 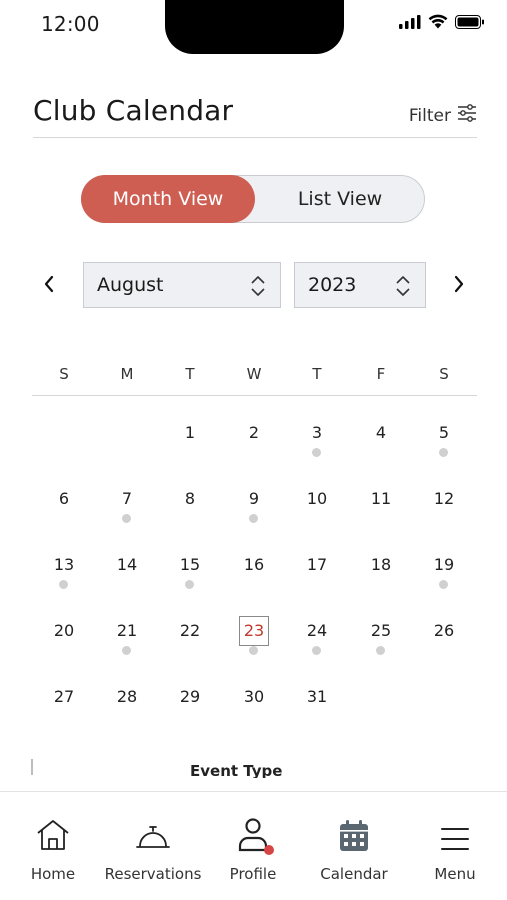 I want to click on calendar-day: 28, so click(x=127, y=697).